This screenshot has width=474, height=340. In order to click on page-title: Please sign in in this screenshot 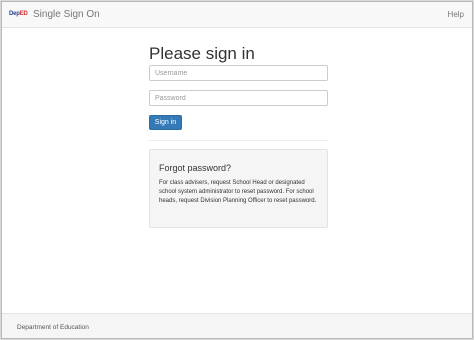, I will do `click(202, 53)`.